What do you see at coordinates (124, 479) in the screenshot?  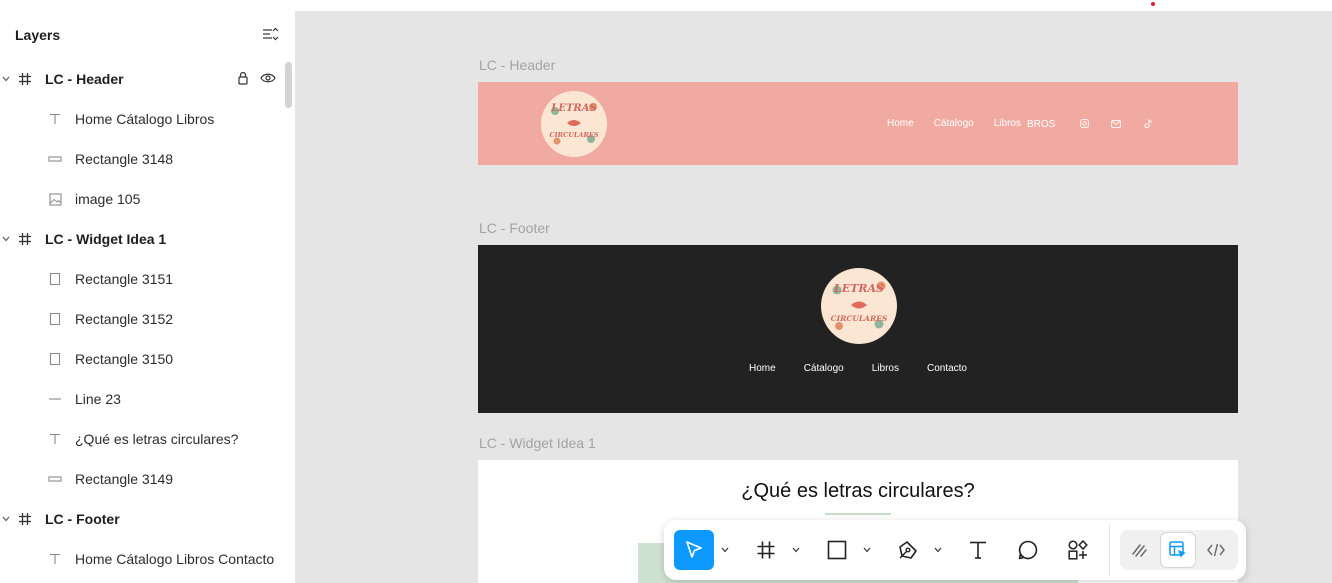 I see `layer-label: Rectangle 3149` at bounding box center [124, 479].